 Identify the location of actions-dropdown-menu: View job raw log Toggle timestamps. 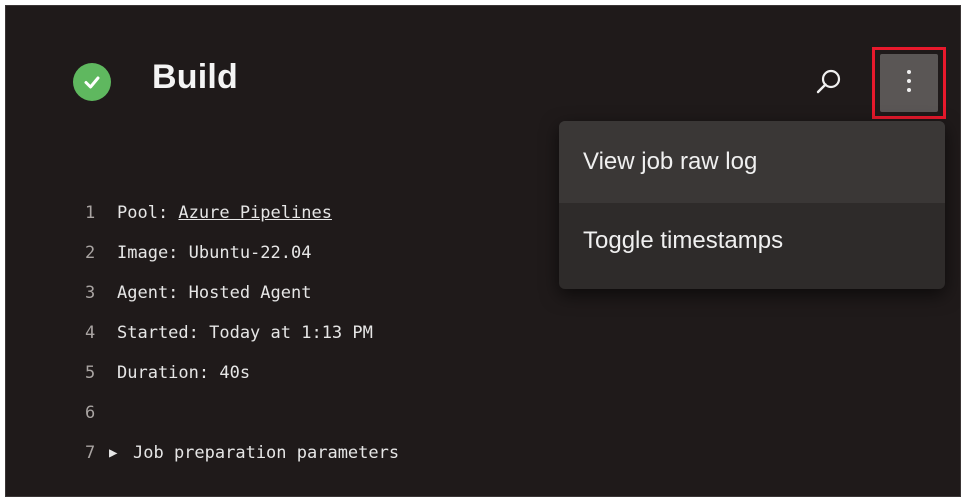
(752, 205).